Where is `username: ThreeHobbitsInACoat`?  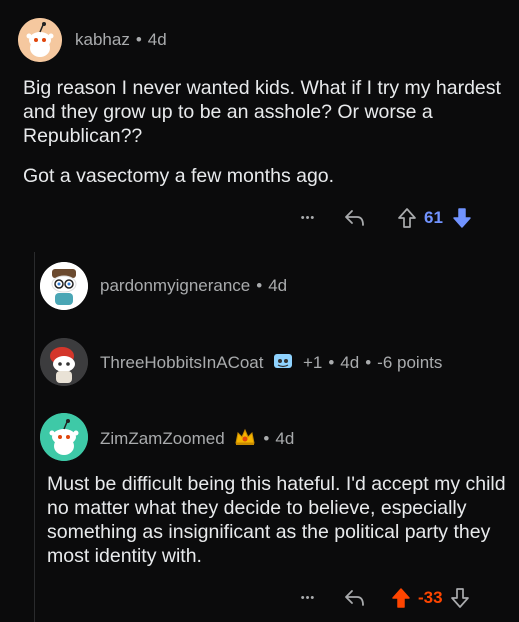
username: ThreeHobbitsInACoat is located at coordinates (181, 362).